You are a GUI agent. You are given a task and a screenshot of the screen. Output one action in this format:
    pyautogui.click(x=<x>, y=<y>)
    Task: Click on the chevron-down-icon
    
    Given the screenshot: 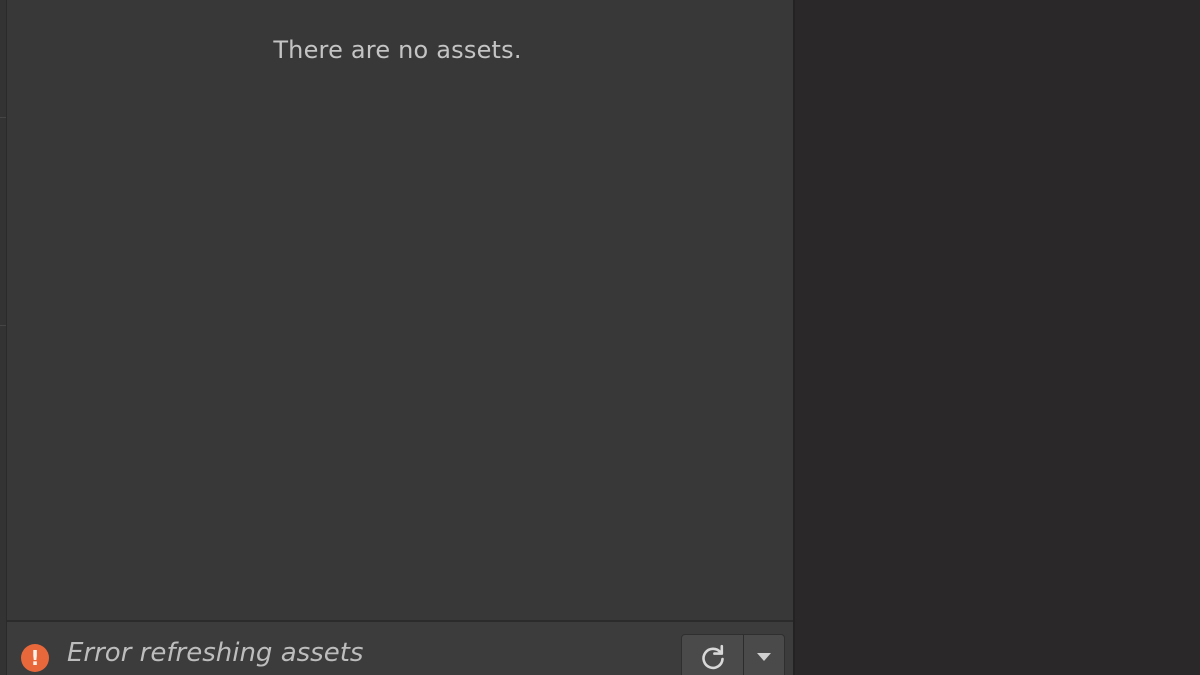 What is the action you would take?
    pyautogui.click(x=764, y=656)
    